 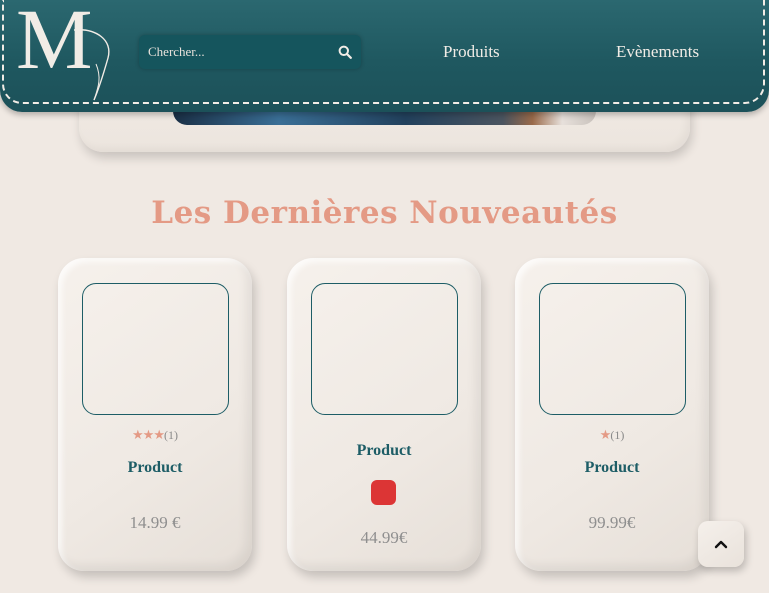 I want to click on section-title: Les Dernières Nouveautés, so click(x=384, y=213).